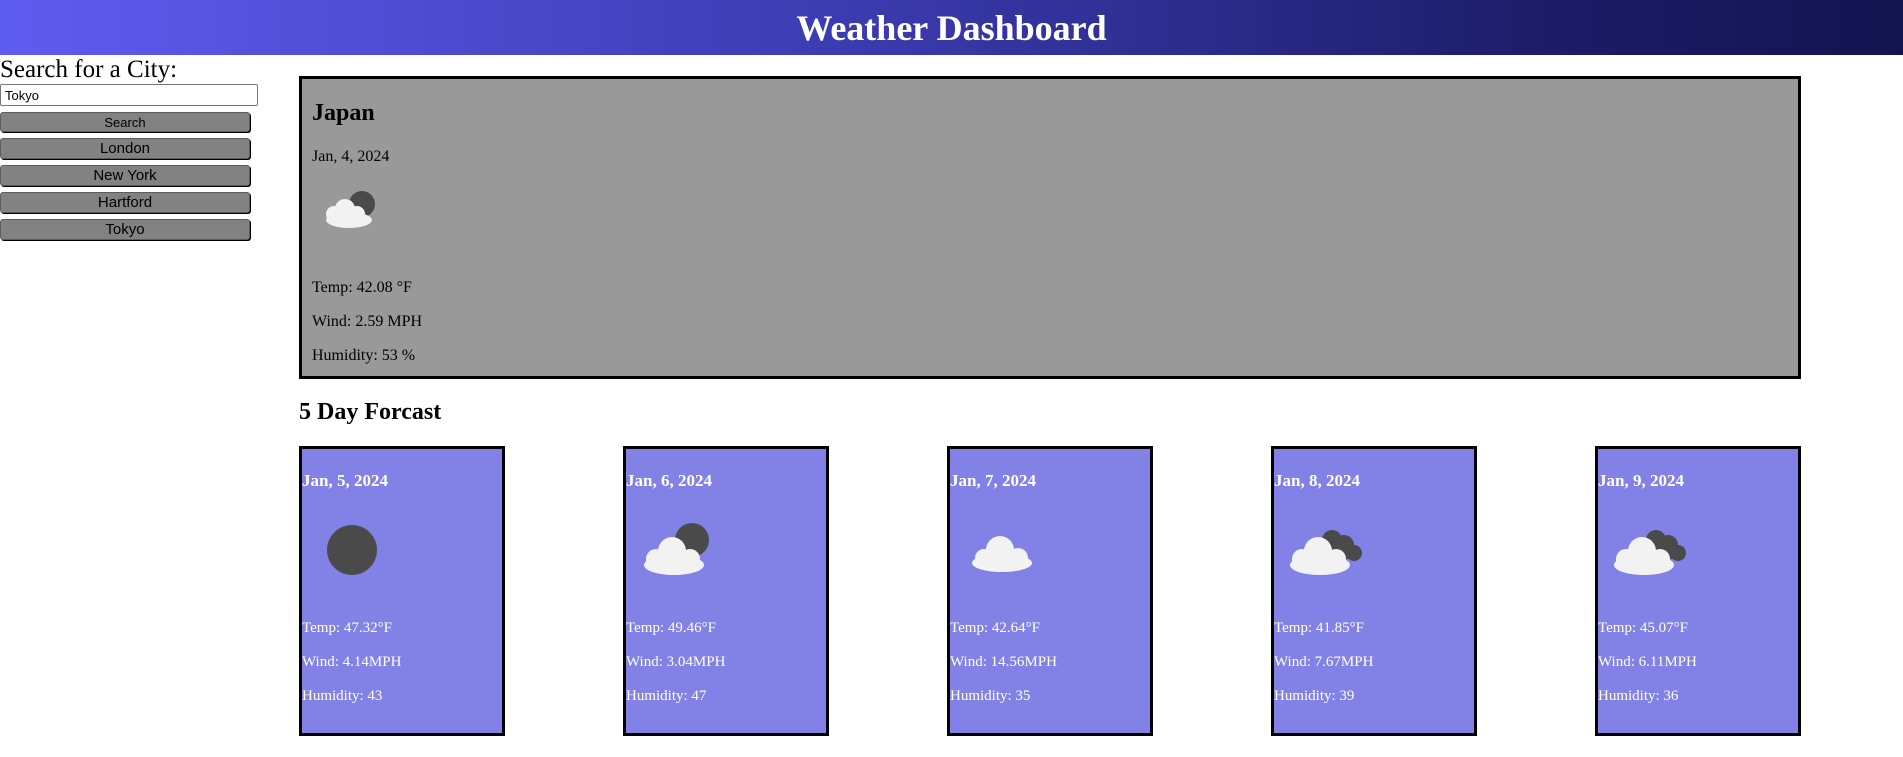  What do you see at coordinates (1647, 662) in the screenshot?
I see `forecast-wind: Wind: 6.11MPH` at bounding box center [1647, 662].